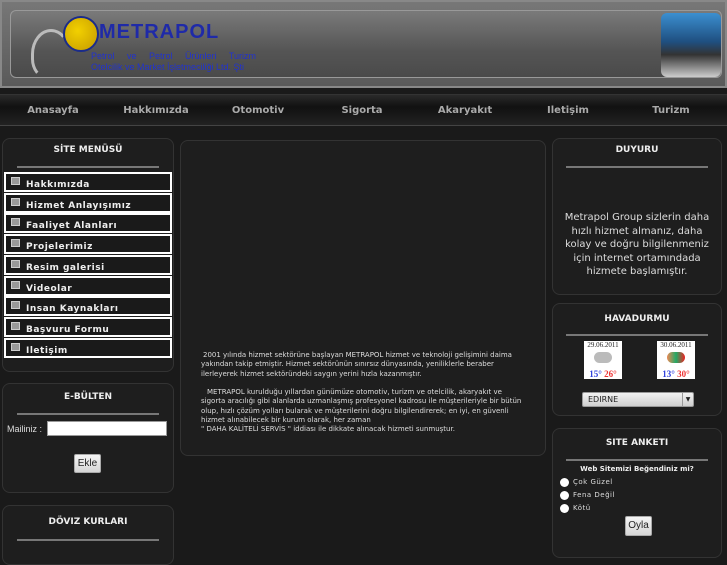 The image size is (727, 565). I want to click on nav-otomotiv: Otomotiv, so click(258, 110).